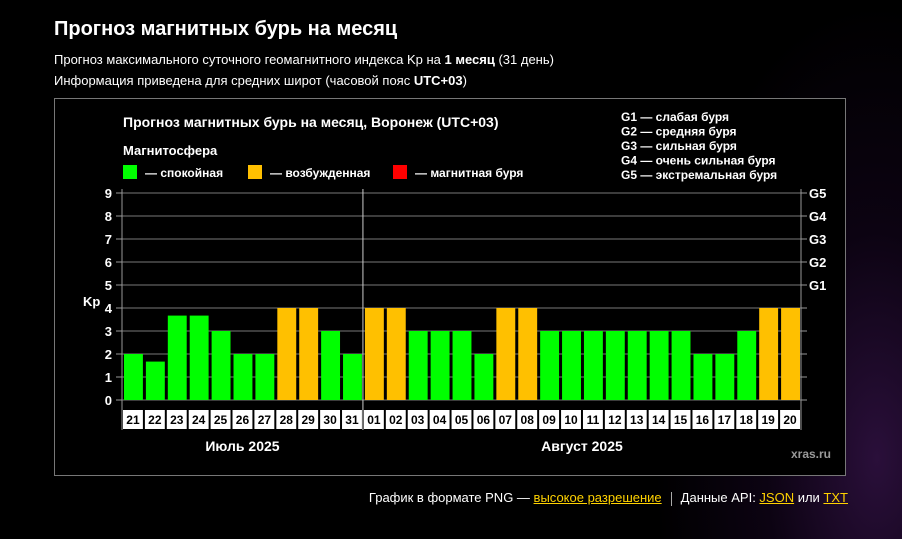  I want to click on x-label-21: 21, so click(133, 420).